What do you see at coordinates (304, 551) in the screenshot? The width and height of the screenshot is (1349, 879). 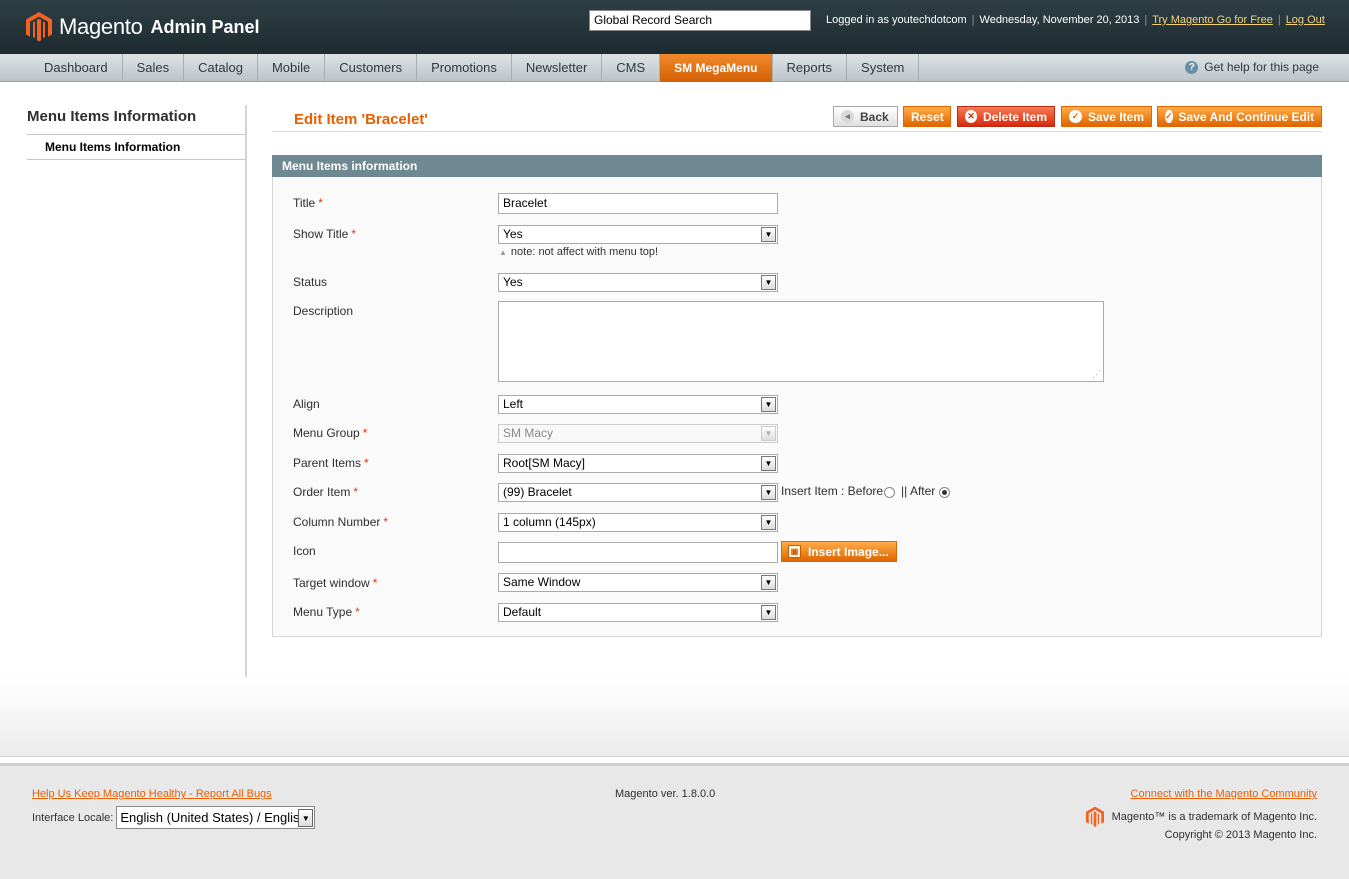 I see `icon-label: Icon` at bounding box center [304, 551].